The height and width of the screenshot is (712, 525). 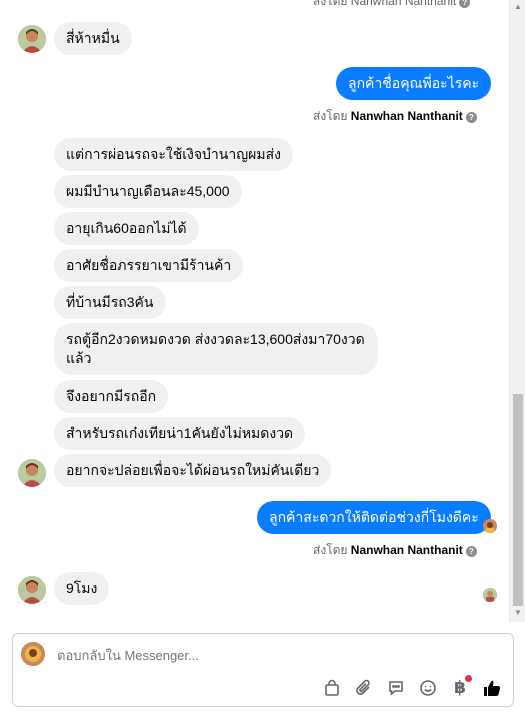 I want to click on message-bubble: สำหรับรถเก๋งเทียน่า1คันยังไม่หมดงวด, so click(x=180, y=433).